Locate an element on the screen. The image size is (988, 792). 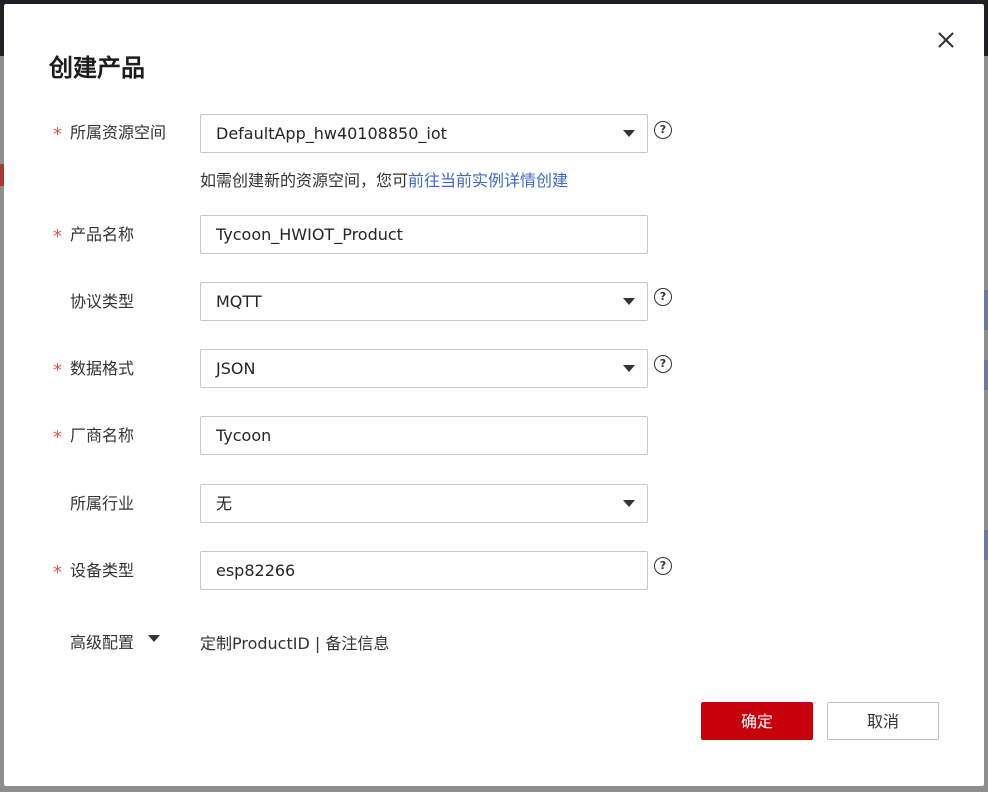
data-format-value: JSON is located at coordinates (236, 368).